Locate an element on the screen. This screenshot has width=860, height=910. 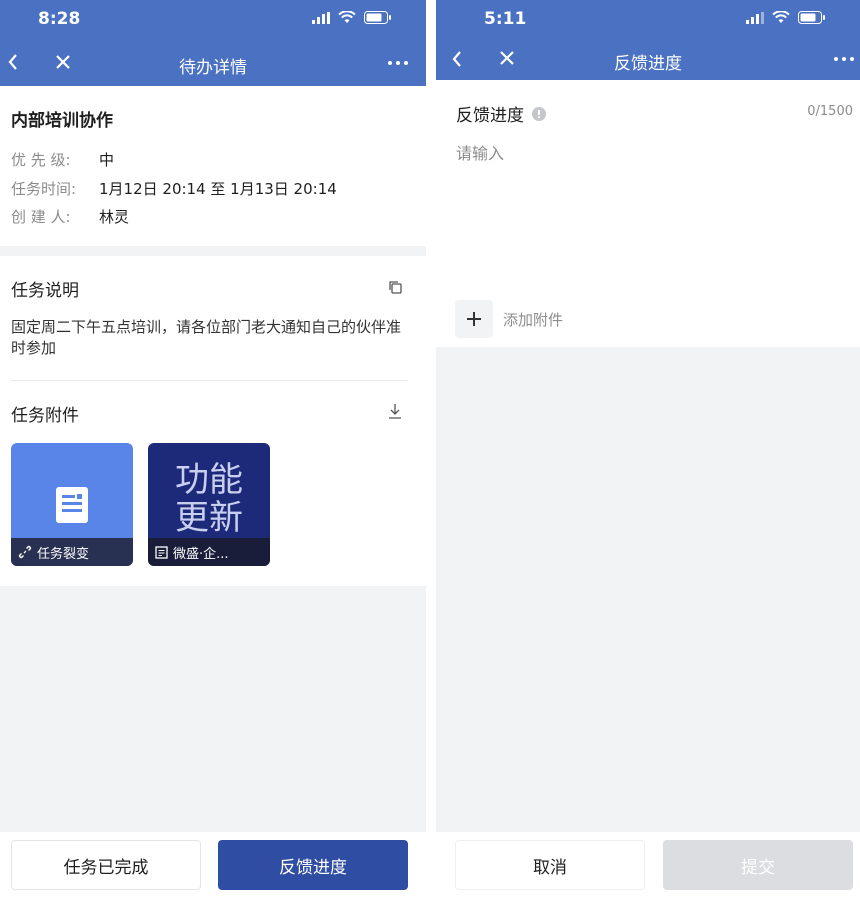
article-icon is located at coordinates (161, 552).